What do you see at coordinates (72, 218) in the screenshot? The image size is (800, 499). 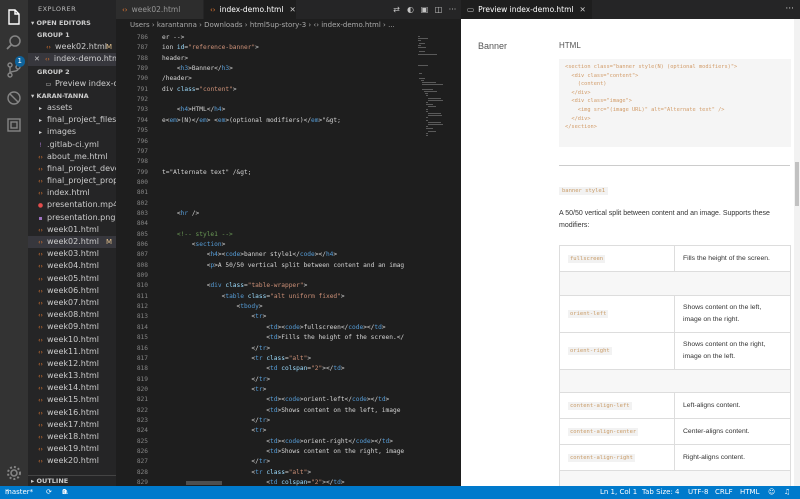 I see `file-item: ▪ presentation.png` at bounding box center [72, 218].